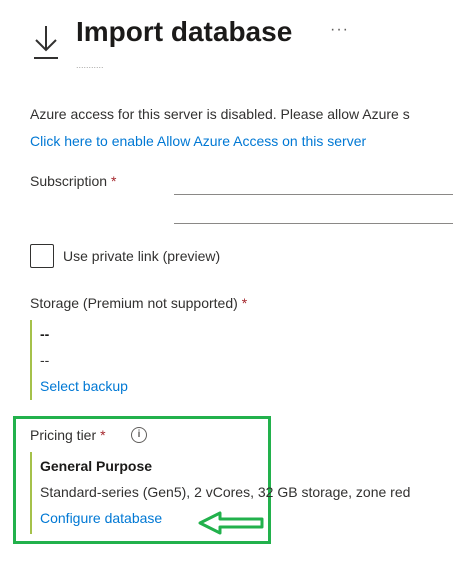  I want to click on select-backup-link: Select backup, so click(84, 386).